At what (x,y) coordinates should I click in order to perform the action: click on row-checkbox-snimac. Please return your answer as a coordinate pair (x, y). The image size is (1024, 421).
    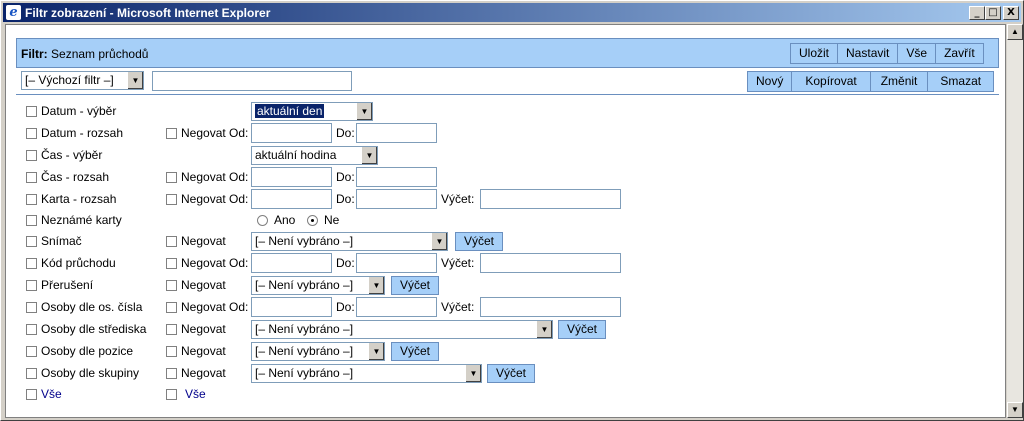
    Looking at the image, I should click on (31, 241).